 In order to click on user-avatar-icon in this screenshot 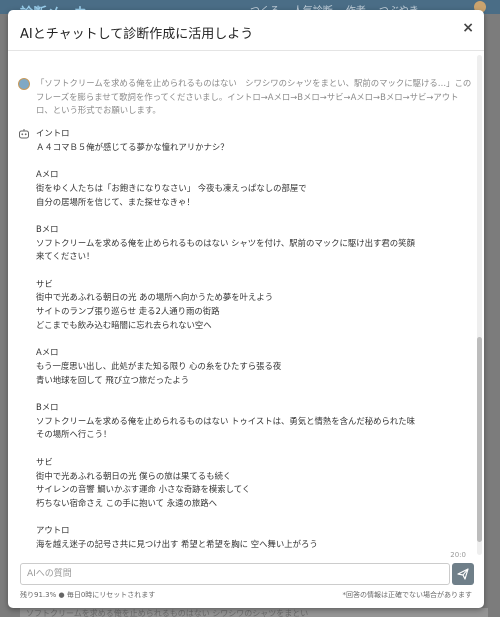, I will do `click(24, 84)`.